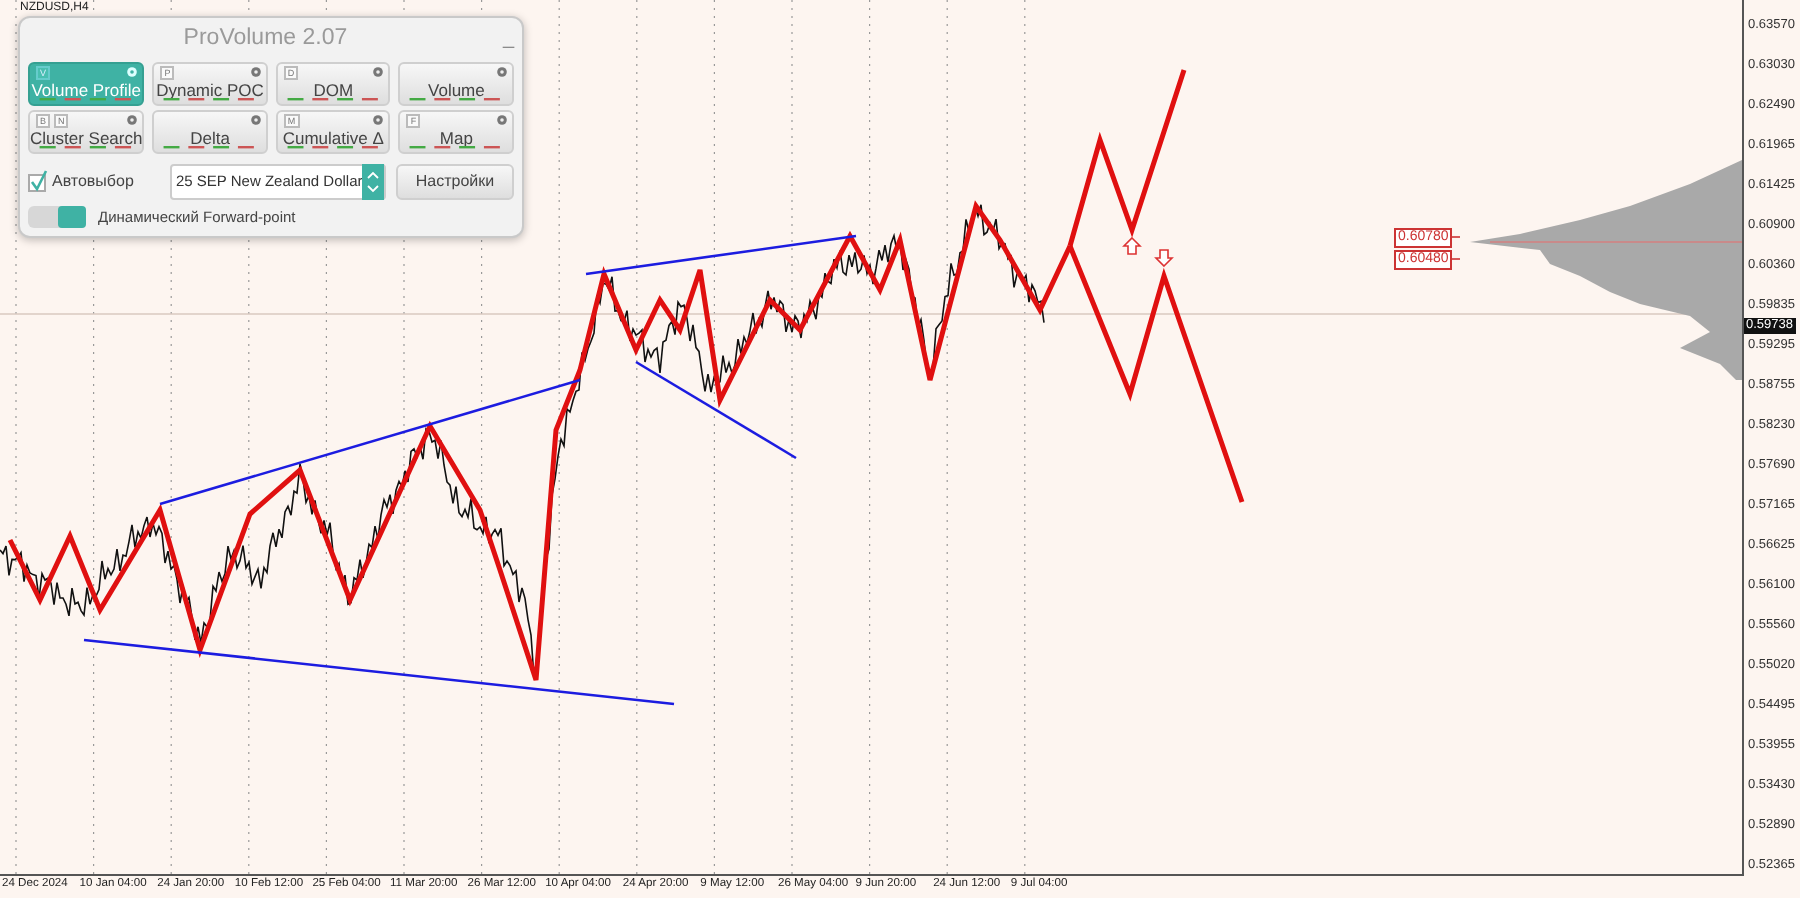  I want to click on spinner-icon, so click(373, 182).